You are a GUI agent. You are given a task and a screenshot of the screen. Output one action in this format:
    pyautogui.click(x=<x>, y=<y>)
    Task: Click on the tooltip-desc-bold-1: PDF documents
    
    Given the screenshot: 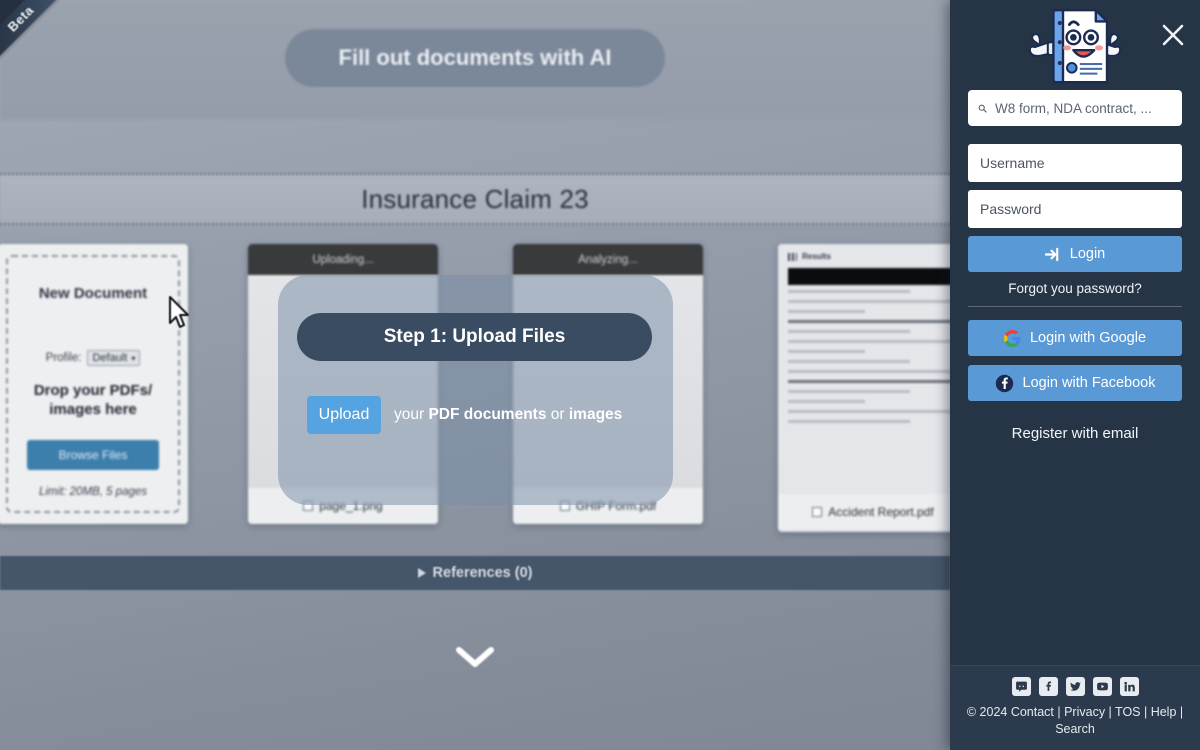 What is the action you would take?
    pyautogui.click(x=487, y=414)
    